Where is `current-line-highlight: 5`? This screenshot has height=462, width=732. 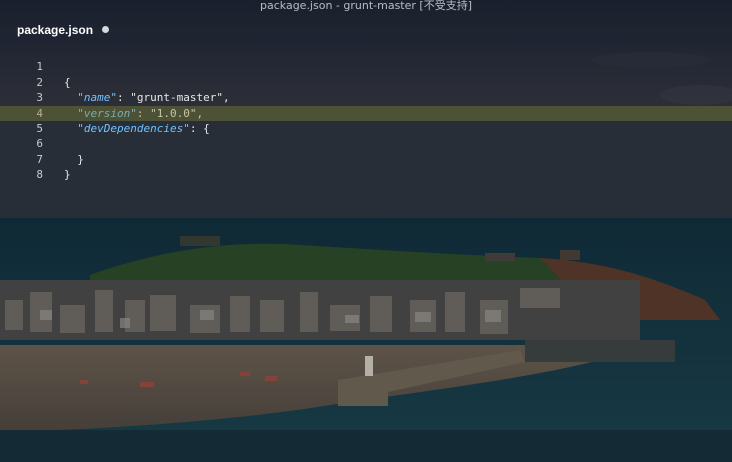
current-line-highlight: 5 is located at coordinates (366, 120).